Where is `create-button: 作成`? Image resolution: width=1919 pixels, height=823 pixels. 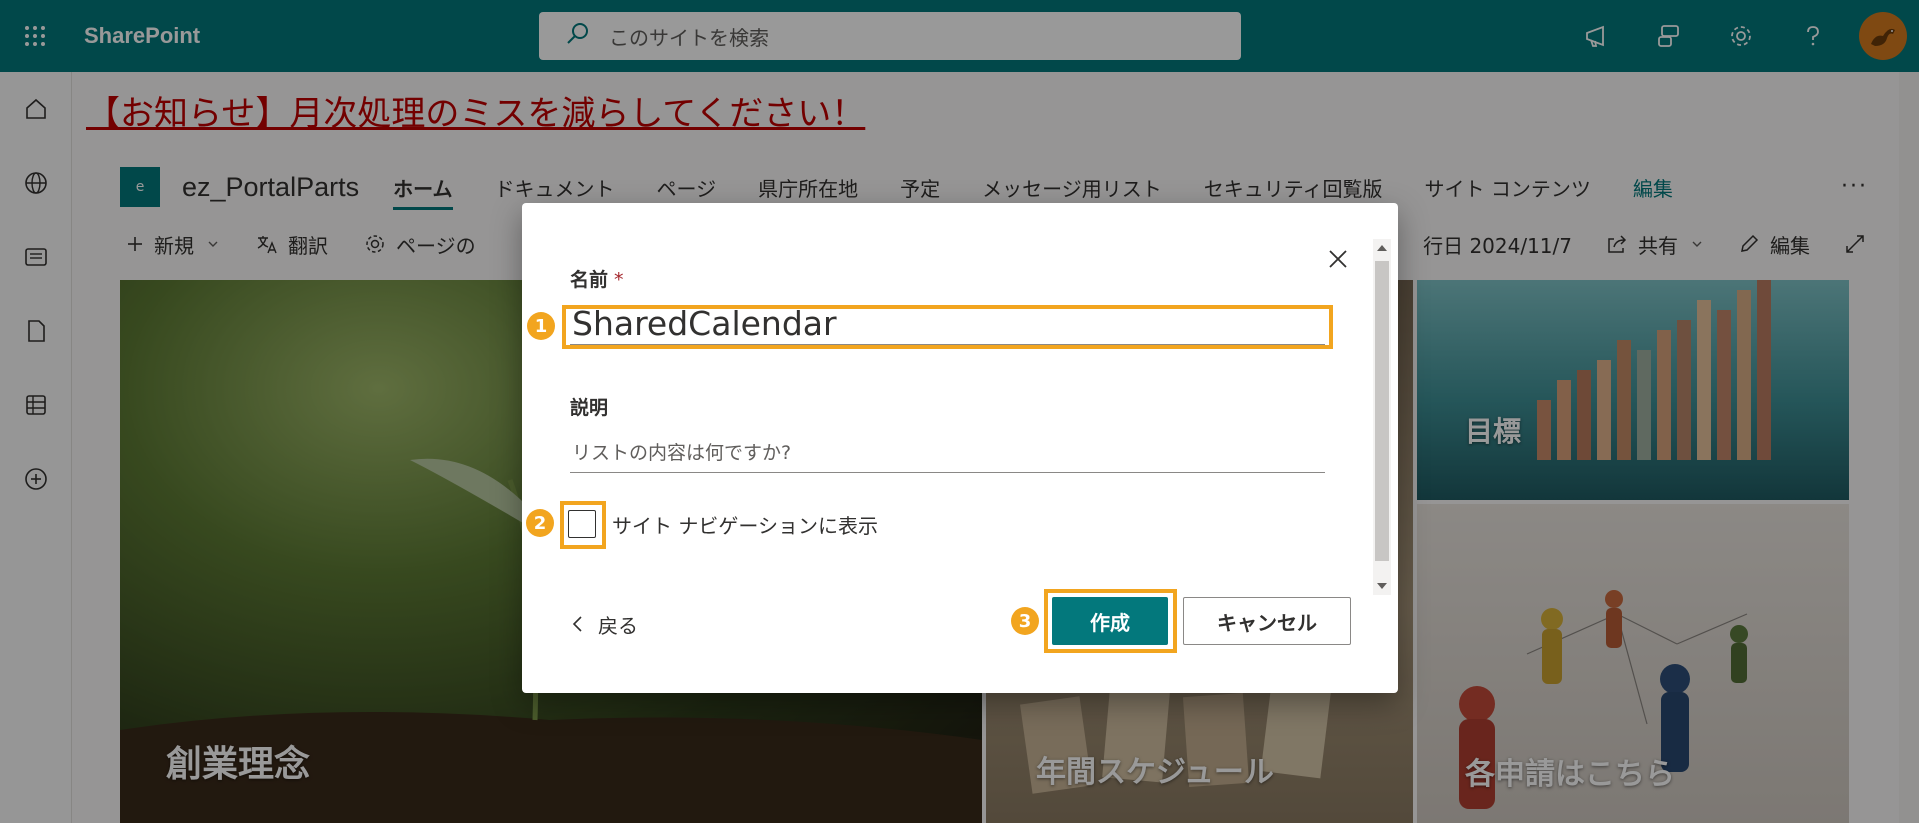
create-button: 作成 is located at coordinates (1110, 621).